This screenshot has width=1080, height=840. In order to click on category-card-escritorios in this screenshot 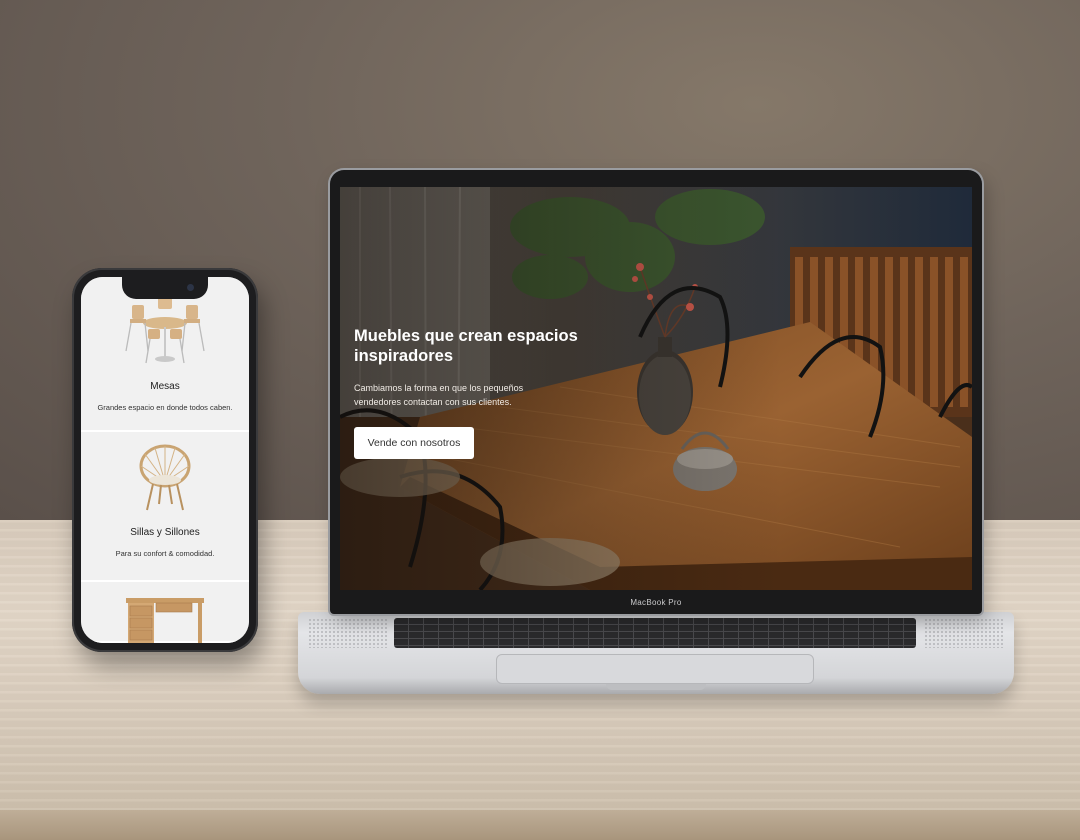, I will do `click(165, 612)`.